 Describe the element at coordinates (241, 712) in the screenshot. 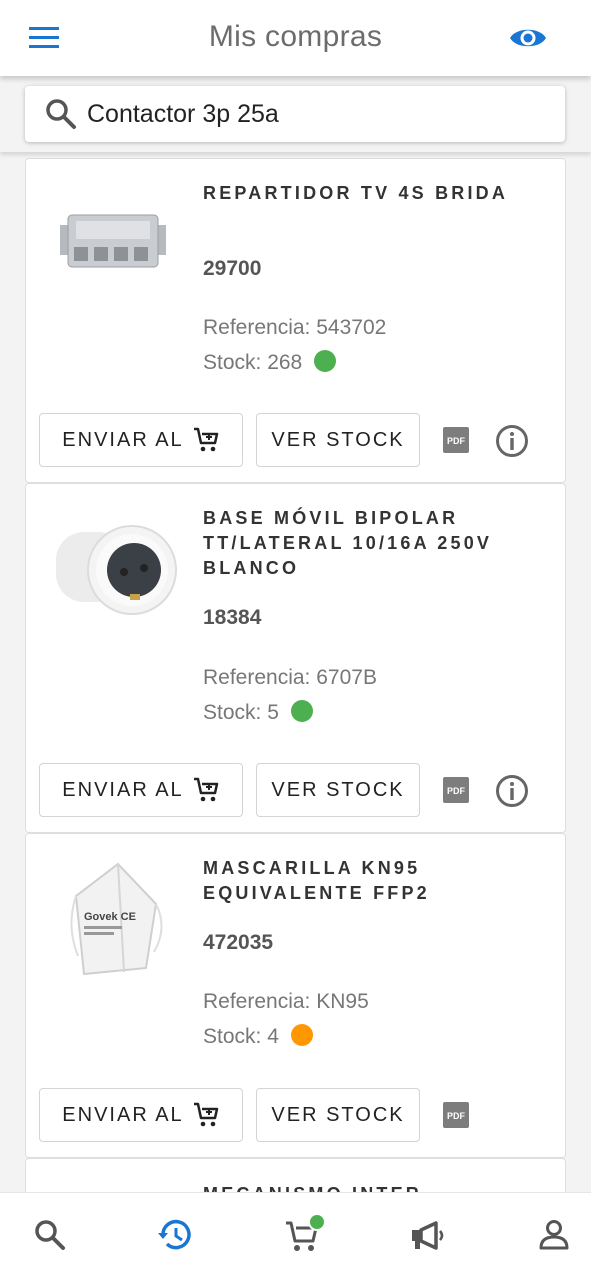

I see `stock-label: Stock: 5` at that location.